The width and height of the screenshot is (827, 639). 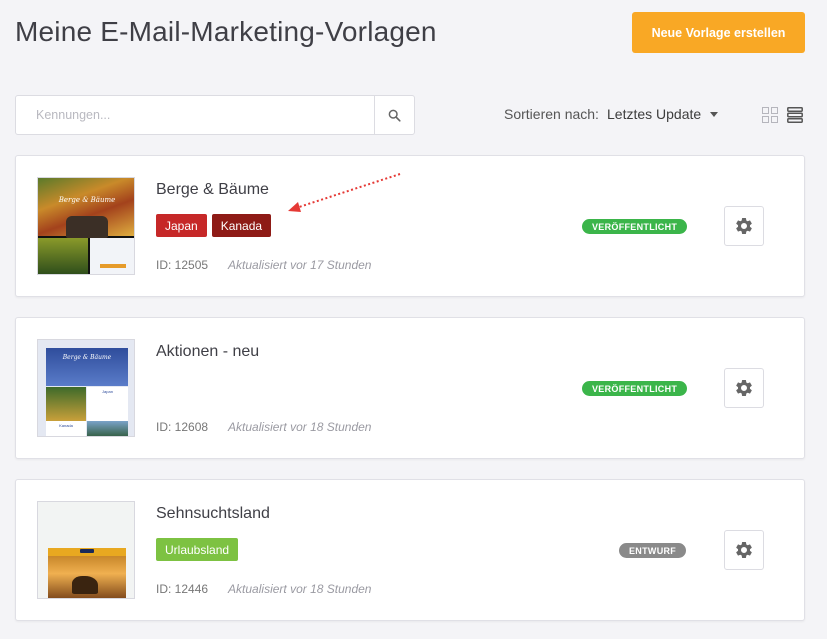 I want to click on template-meta: ID: 12608 Aktualisiert vor 18 Stunden, so click(x=263, y=427).